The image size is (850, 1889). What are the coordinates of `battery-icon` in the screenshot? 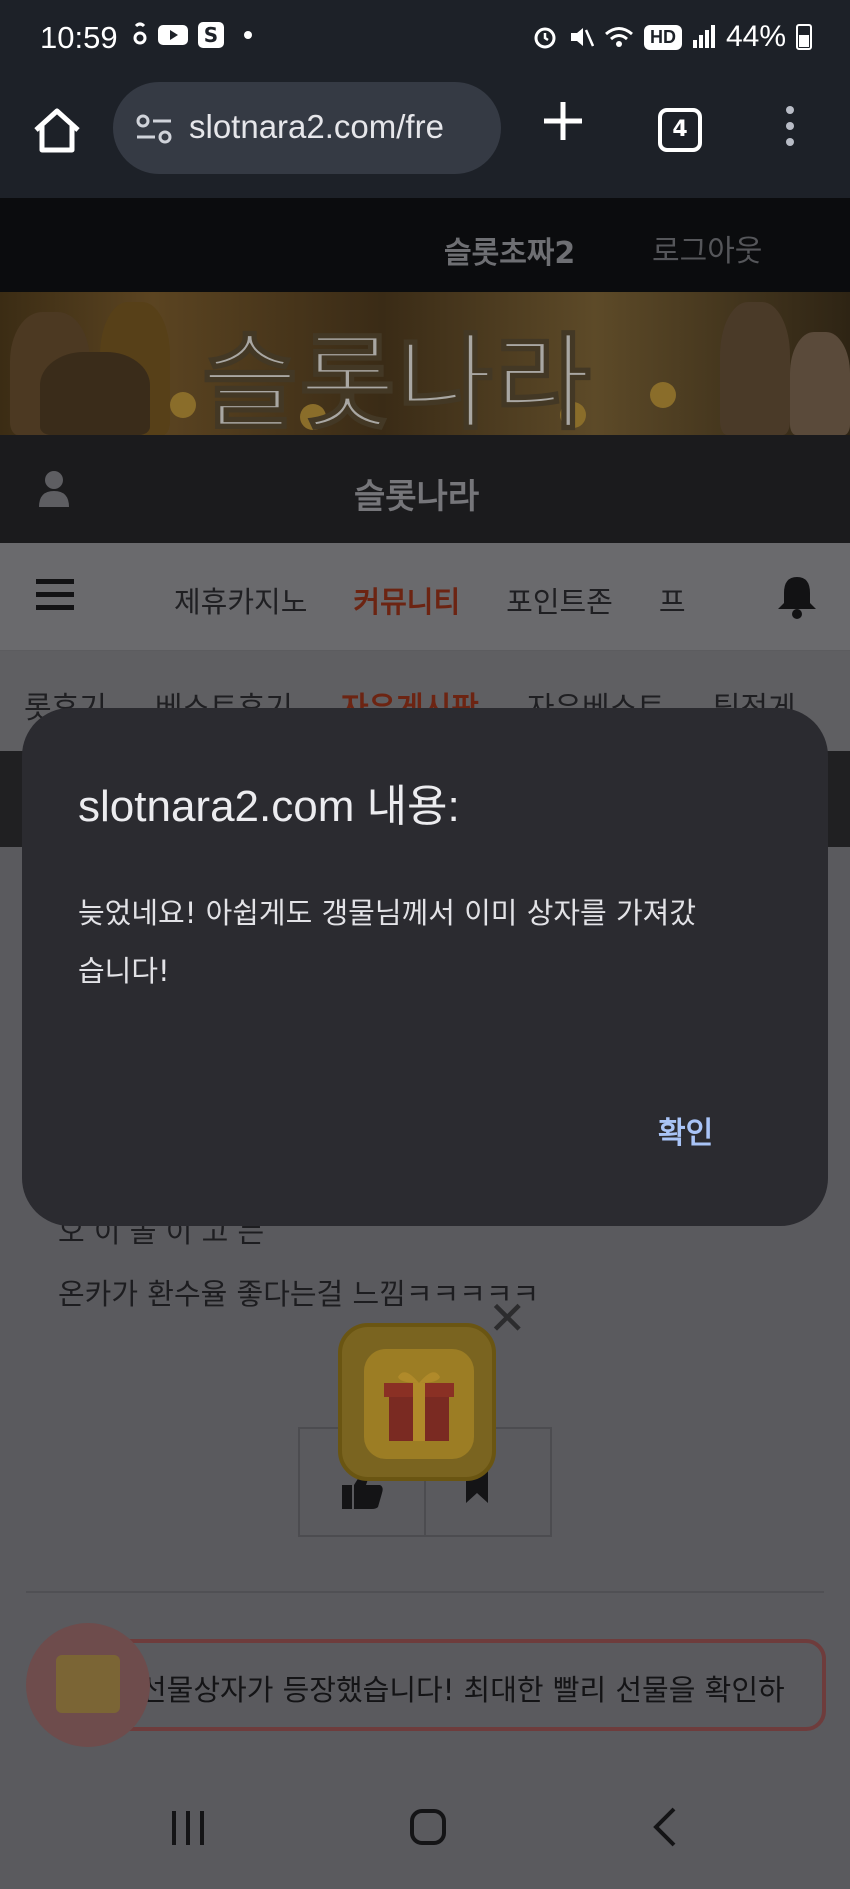 It's located at (804, 37).